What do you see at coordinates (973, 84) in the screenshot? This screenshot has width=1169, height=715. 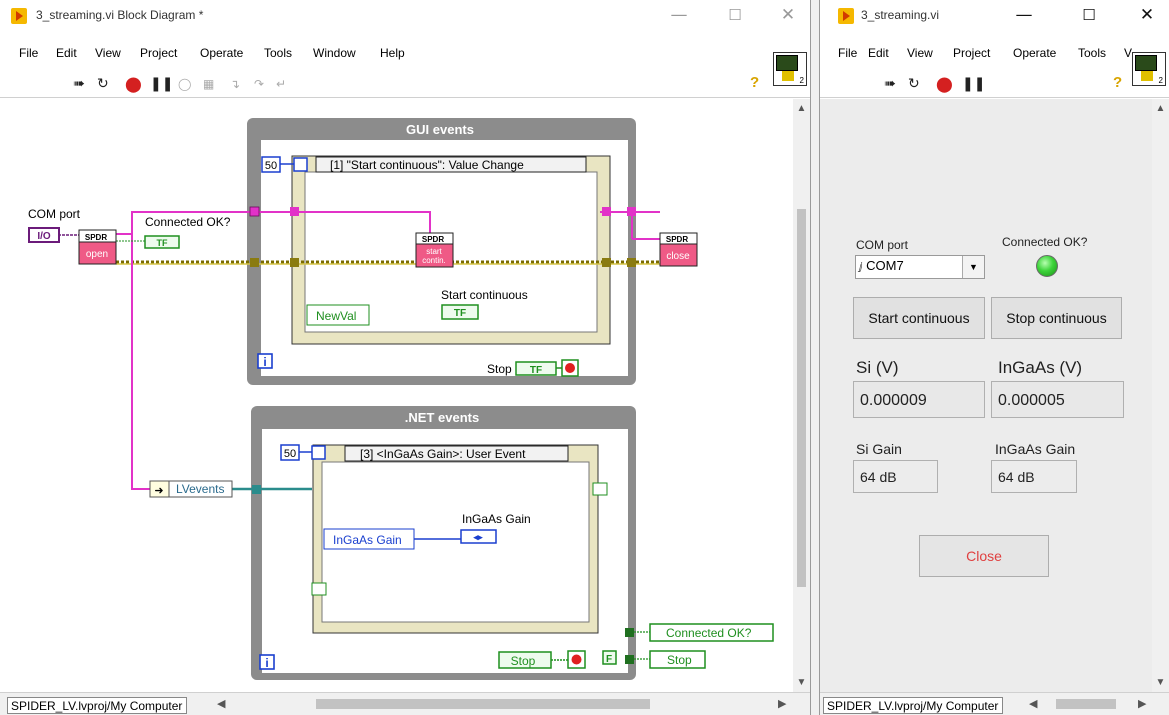 I see `fp-pause-icon: ❚❚` at bounding box center [973, 84].